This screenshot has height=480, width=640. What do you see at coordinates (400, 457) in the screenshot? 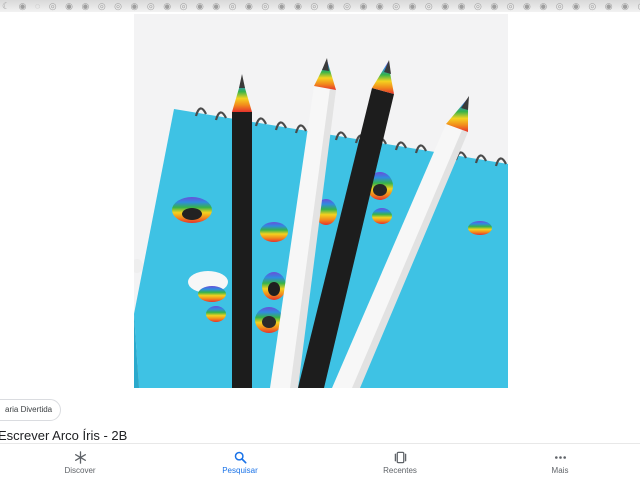
I see `recent-tabs-icon` at bounding box center [400, 457].